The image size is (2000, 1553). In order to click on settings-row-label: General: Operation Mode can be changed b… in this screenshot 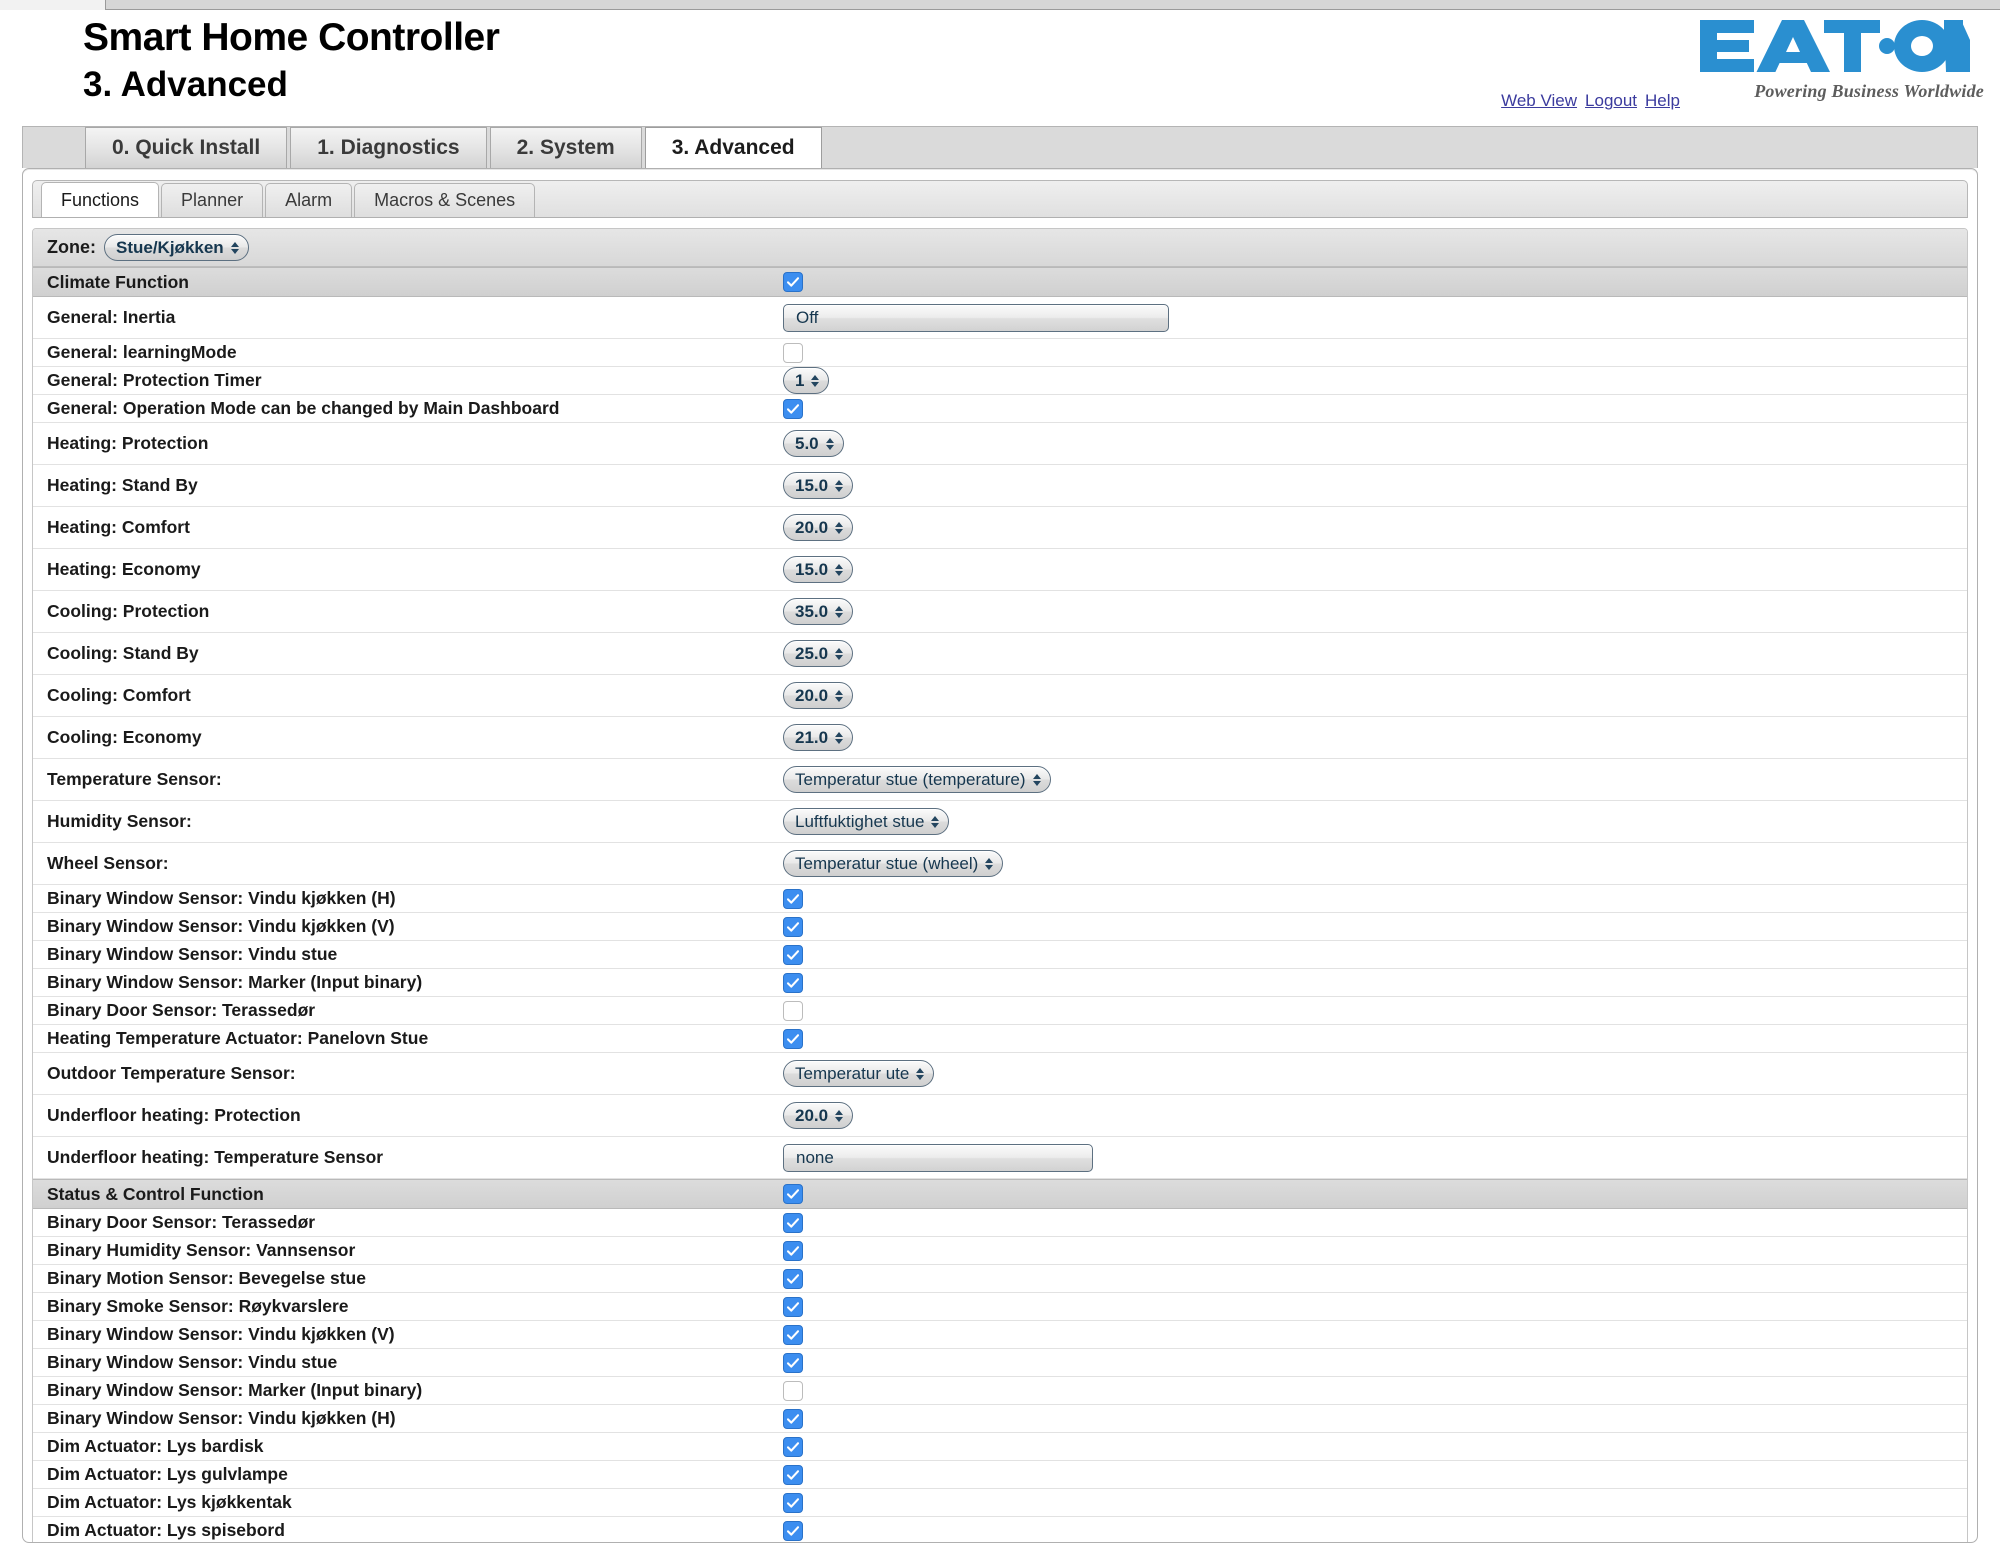, I will do `click(303, 408)`.